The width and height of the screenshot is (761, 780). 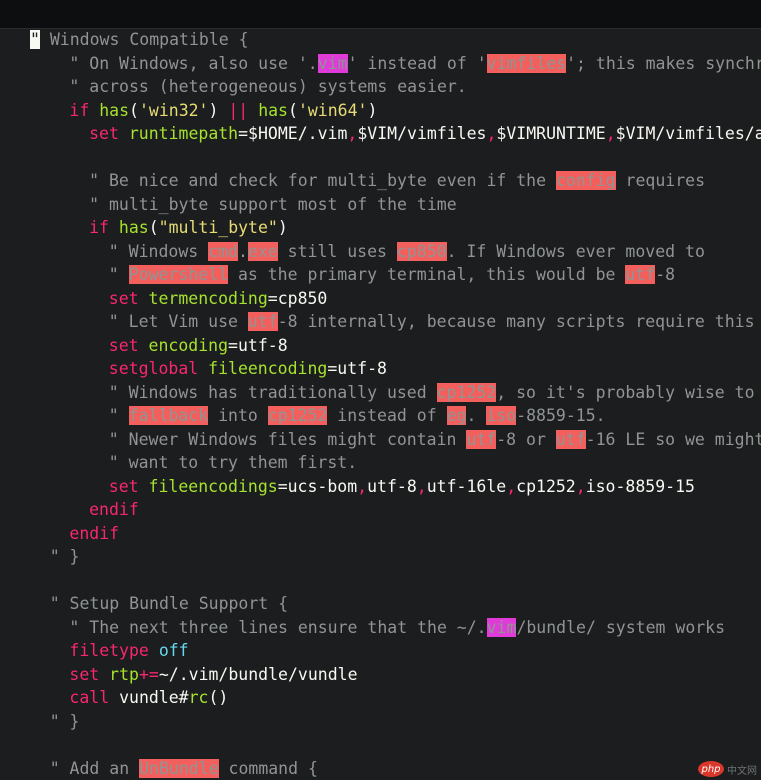 I want to click on code-token: into, so click(x=238, y=415).